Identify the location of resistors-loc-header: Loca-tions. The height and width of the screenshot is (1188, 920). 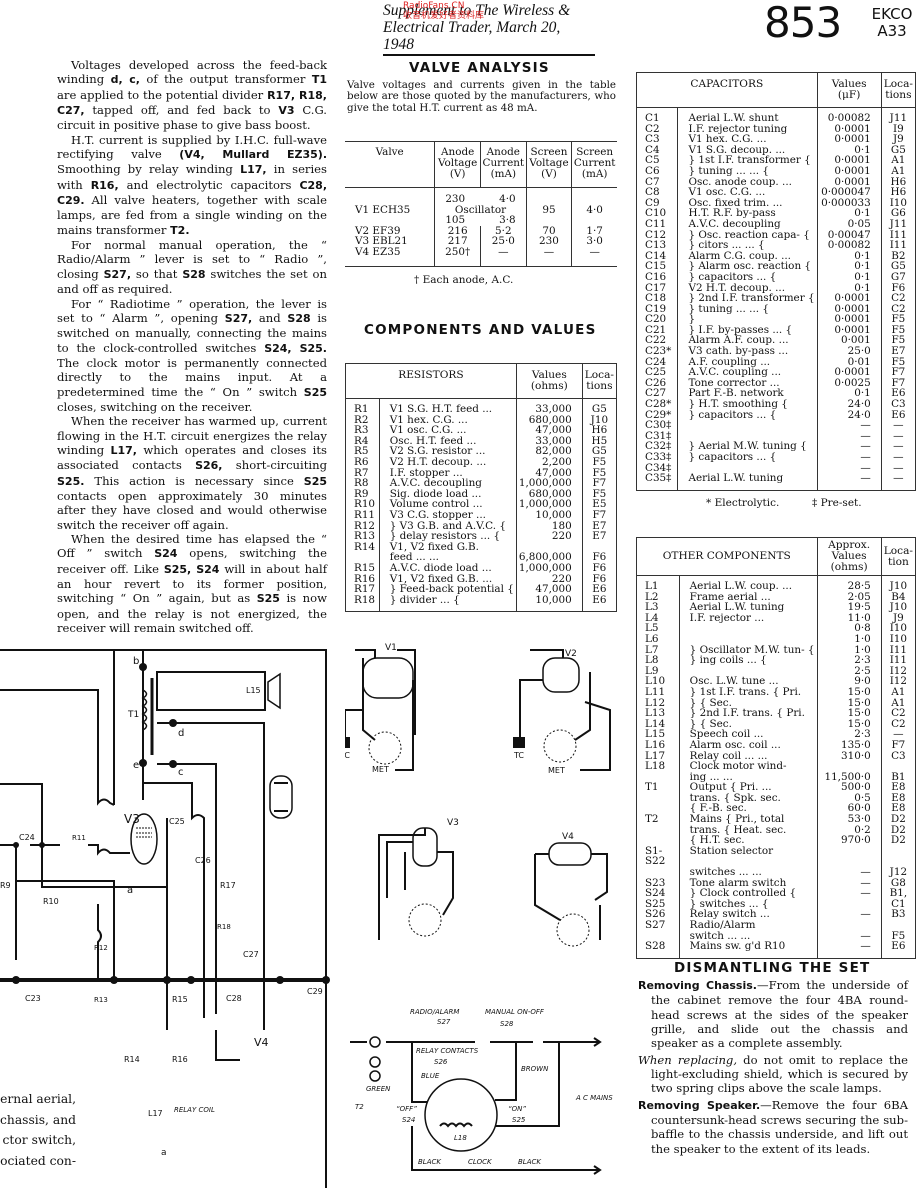
(599, 381).